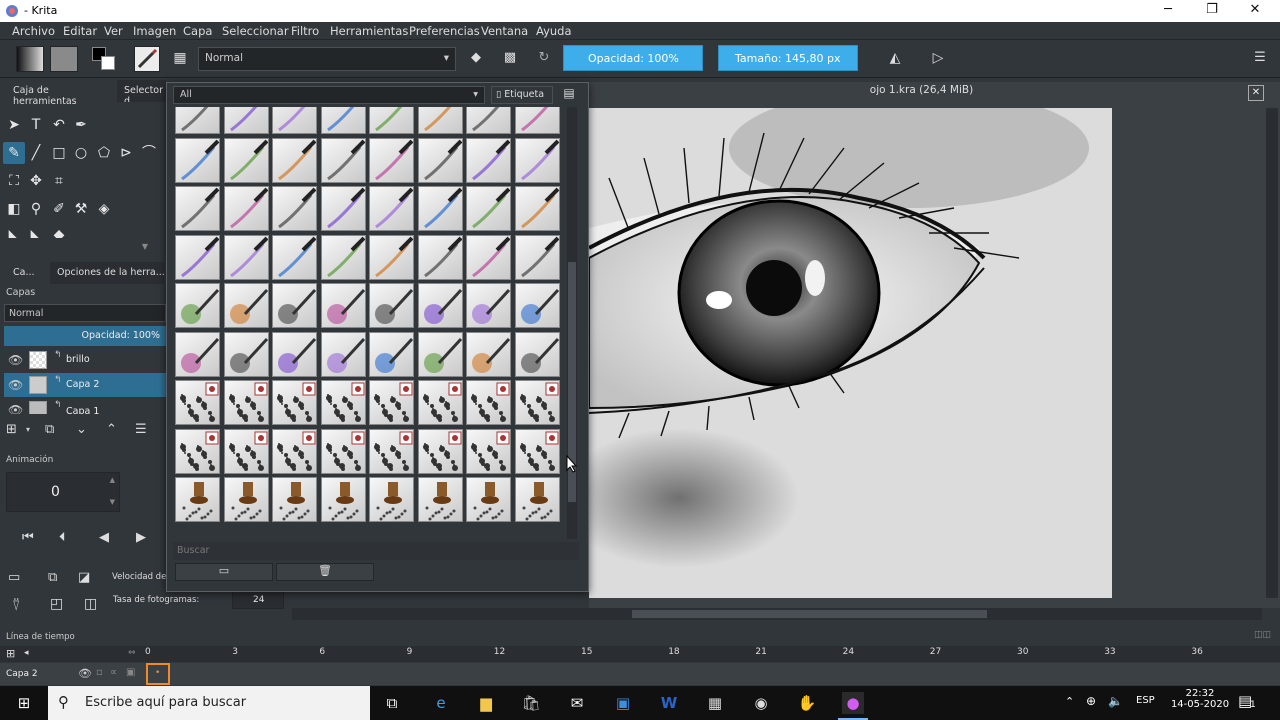 The height and width of the screenshot is (720, 1280). I want to click on visibility-icon: 👁, so click(85, 673).